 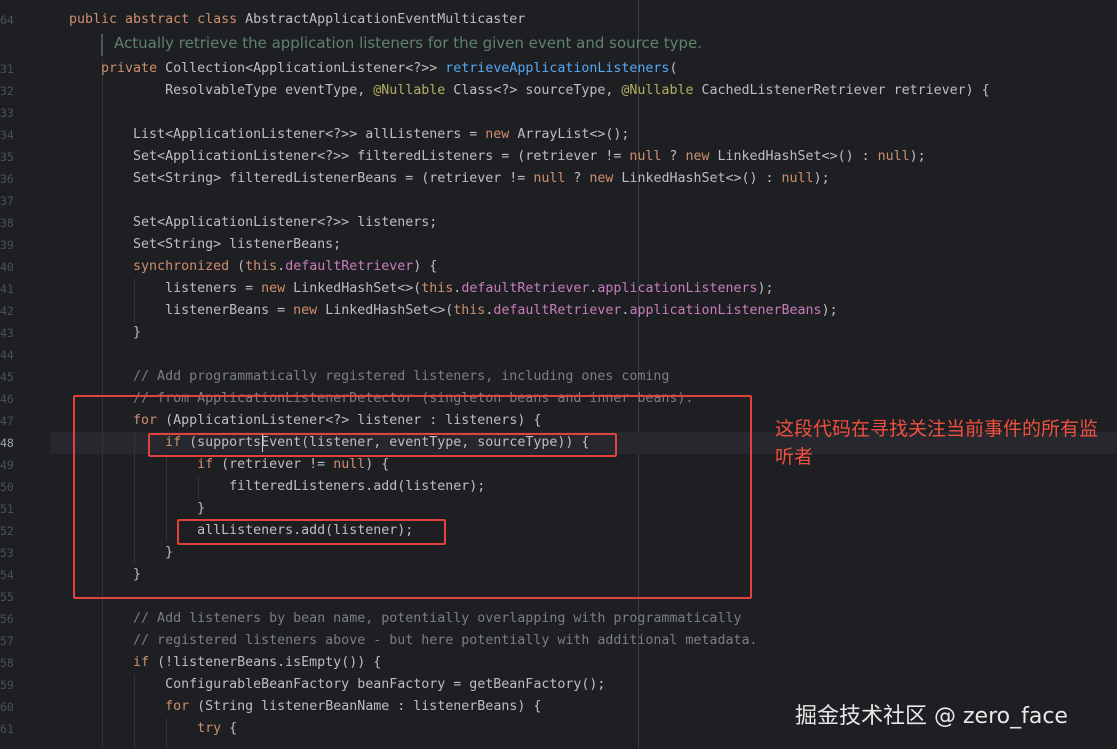 What do you see at coordinates (7, 69) in the screenshot?
I see `line-number: 31` at bounding box center [7, 69].